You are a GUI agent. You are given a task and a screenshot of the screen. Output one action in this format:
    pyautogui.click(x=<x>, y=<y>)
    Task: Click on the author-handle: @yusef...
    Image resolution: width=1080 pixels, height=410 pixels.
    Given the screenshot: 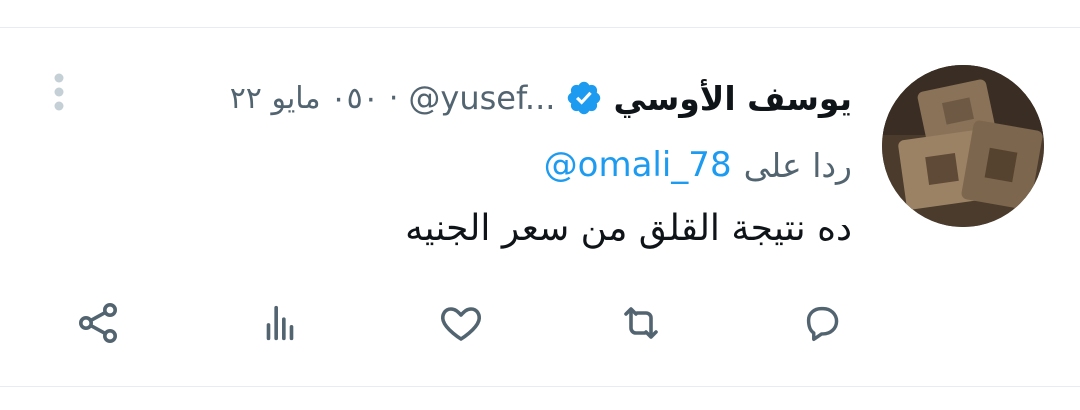 What is the action you would take?
    pyautogui.click(x=481, y=98)
    